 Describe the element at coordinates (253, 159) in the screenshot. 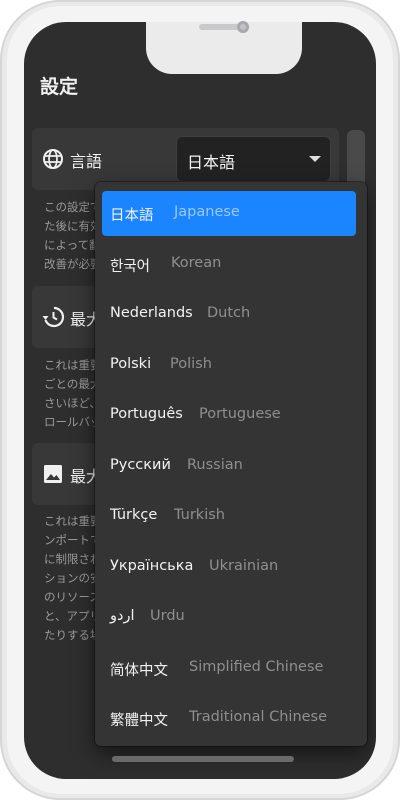

I see `language-select: 日本語` at that location.